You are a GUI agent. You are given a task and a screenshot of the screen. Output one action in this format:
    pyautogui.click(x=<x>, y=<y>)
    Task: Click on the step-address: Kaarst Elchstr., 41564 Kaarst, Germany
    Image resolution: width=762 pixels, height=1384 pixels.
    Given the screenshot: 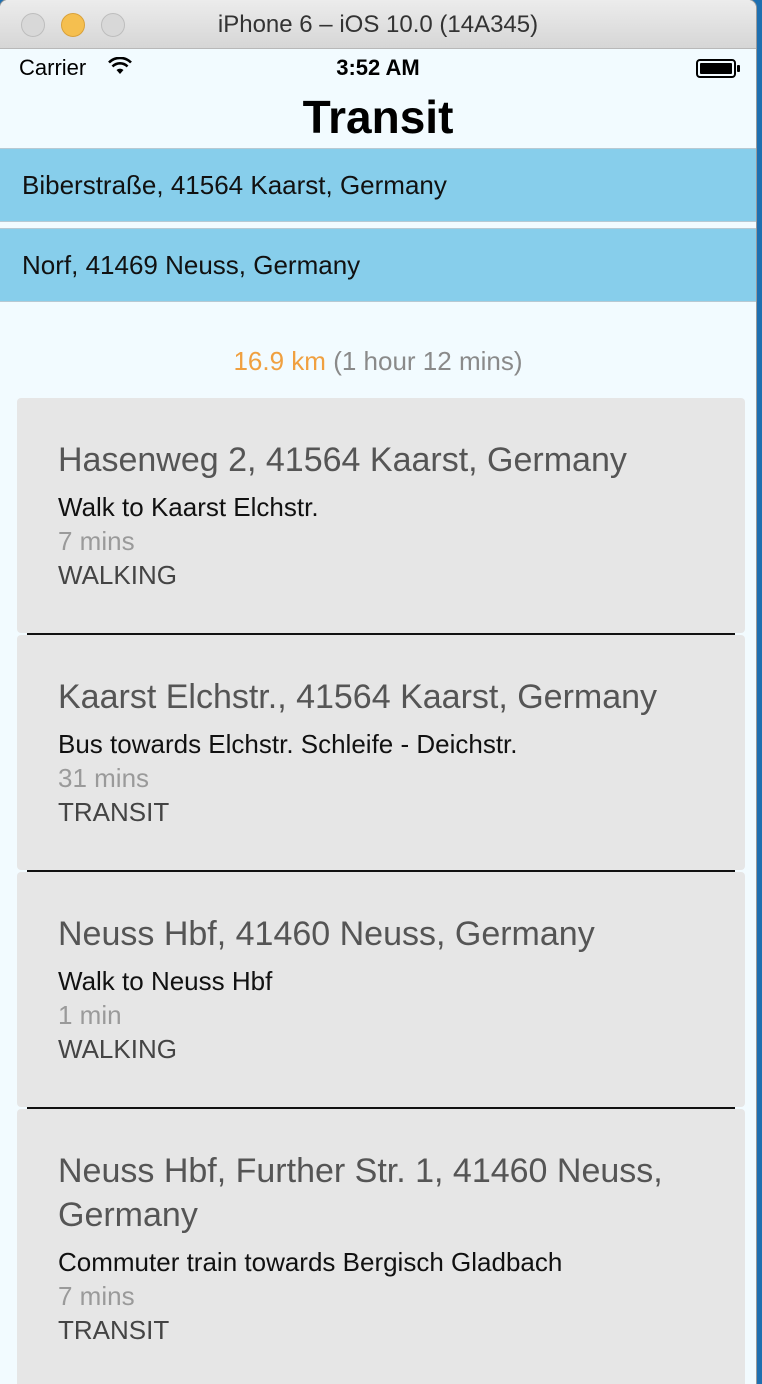 What is the action you would take?
    pyautogui.click(x=358, y=697)
    